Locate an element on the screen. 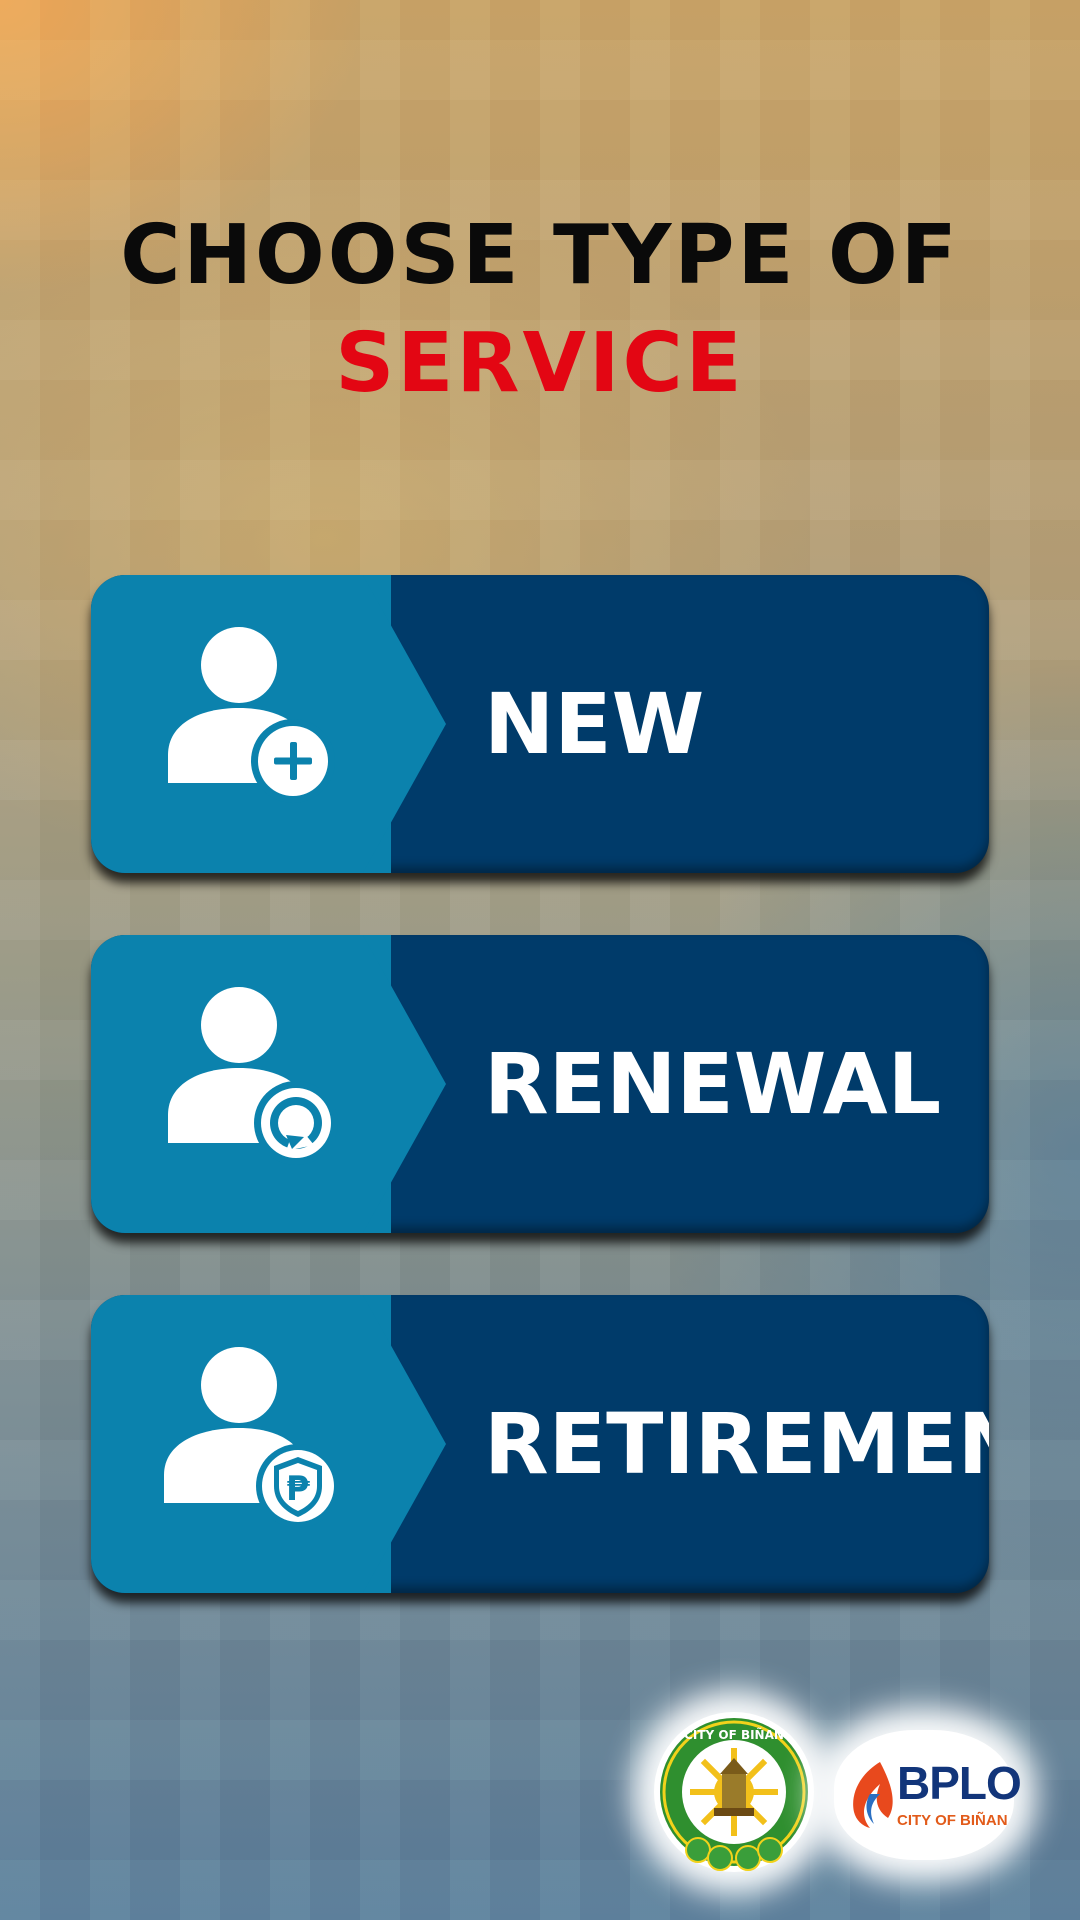 This screenshot has width=1080, height=1920. bplo-logo: BPLO CITY OF BIÑAN is located at coordinates (928, 1795).